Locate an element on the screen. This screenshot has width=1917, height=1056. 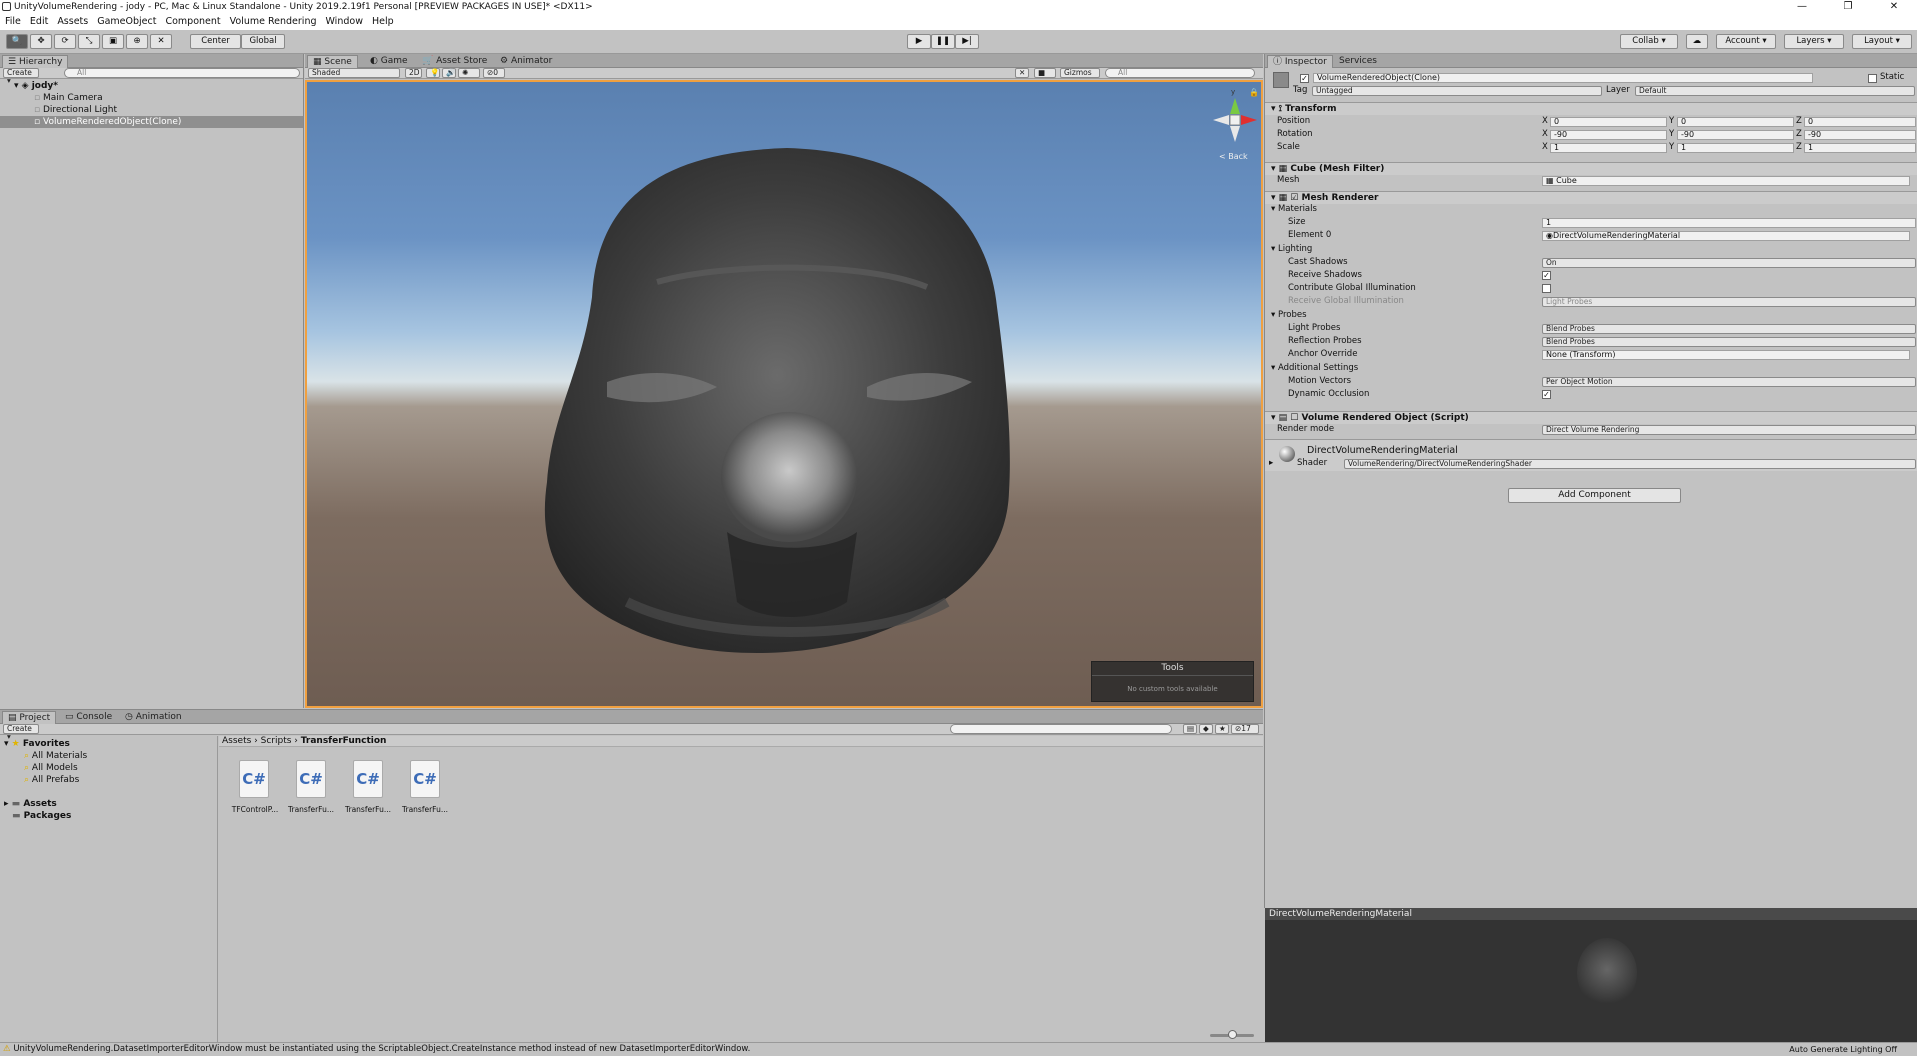
motion-vectors-dropdown: Per Object Motion is located at coordinates (1729, 382).